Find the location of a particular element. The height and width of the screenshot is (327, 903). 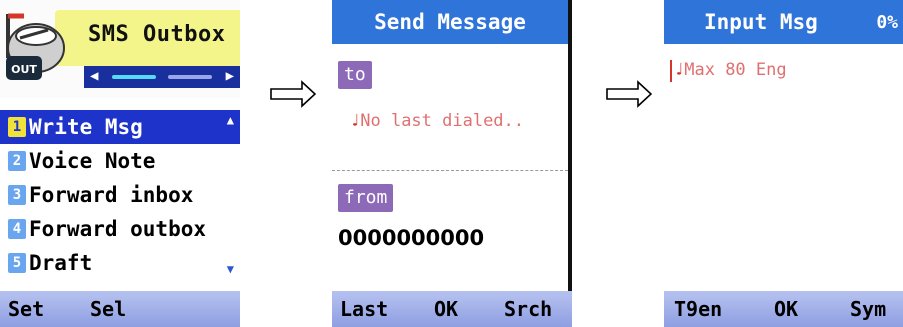

to-placeholder: No last dialed.. is located at coordinates (442, 121).